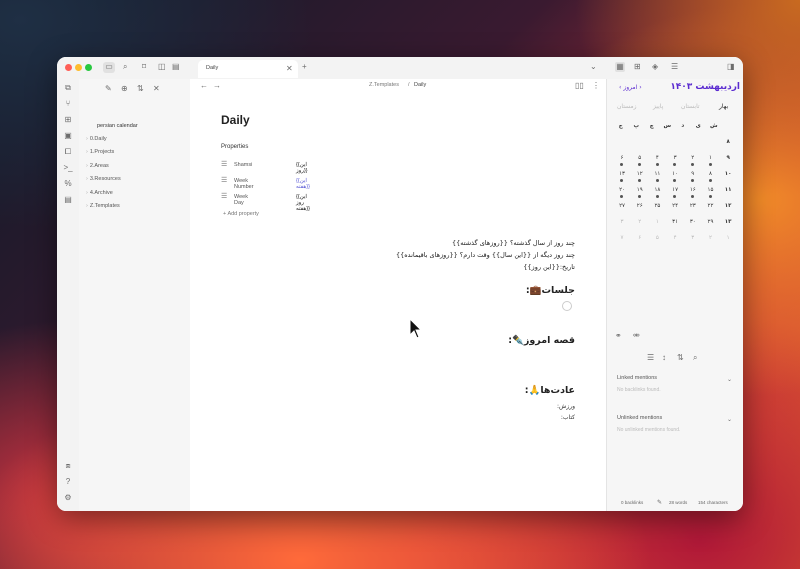 The height and width of the screenshot is (569, 800). What do you see at coordinates (144, 67) in the screenshot?
I see `bookmark-icon: ⌑` at bounding box center [144, 67].